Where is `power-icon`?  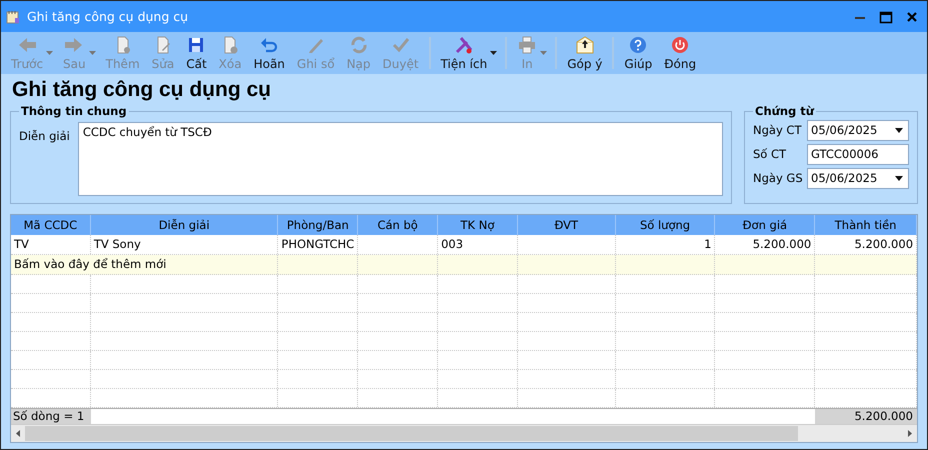
power-icon is located at coordinates (680, 45).